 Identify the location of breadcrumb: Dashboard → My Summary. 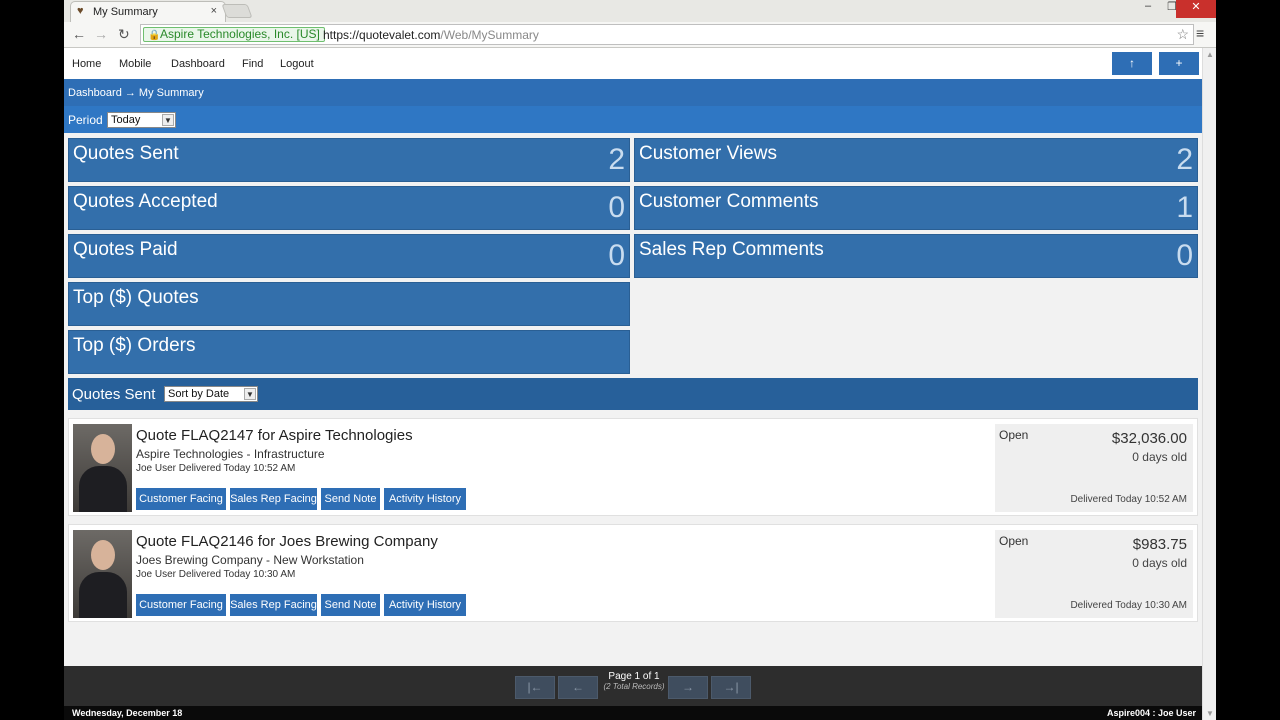
(633, 92).